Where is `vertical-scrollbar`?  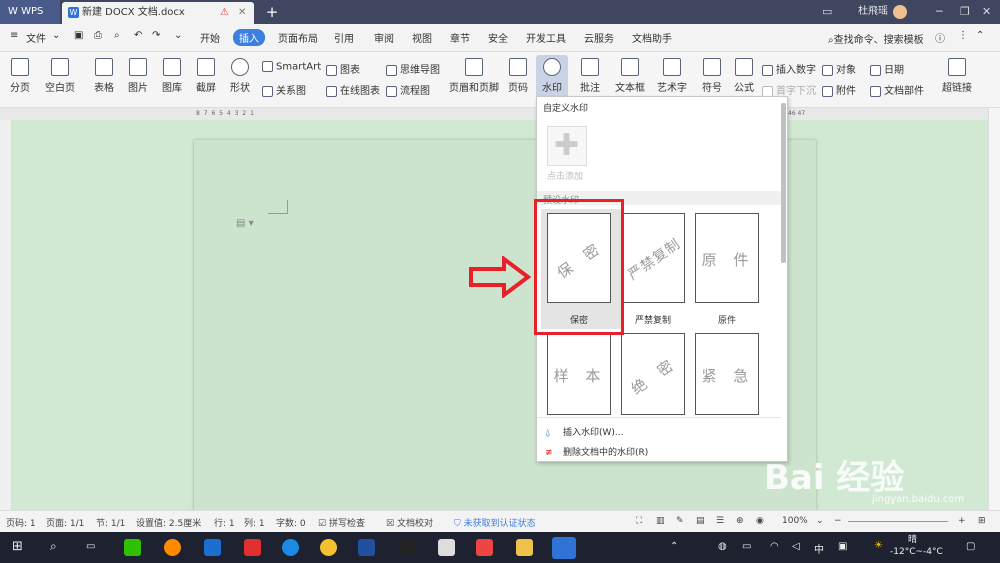 vertical-scrollbar is located at coordinates (994, 309).